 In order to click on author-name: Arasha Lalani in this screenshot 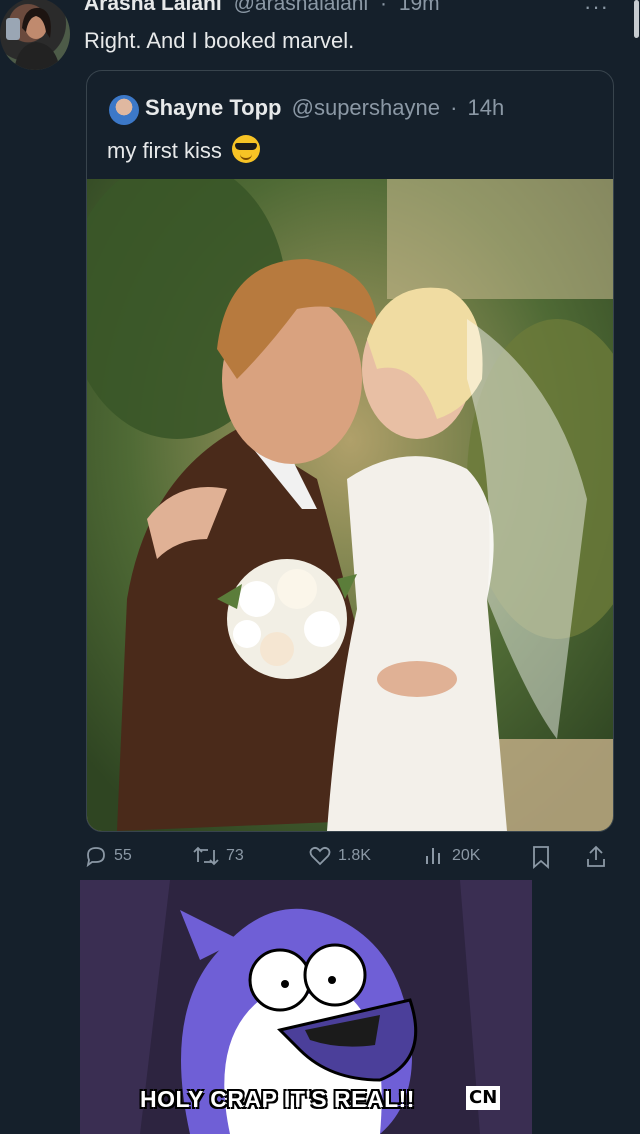, I will do `click(153, 7)`.